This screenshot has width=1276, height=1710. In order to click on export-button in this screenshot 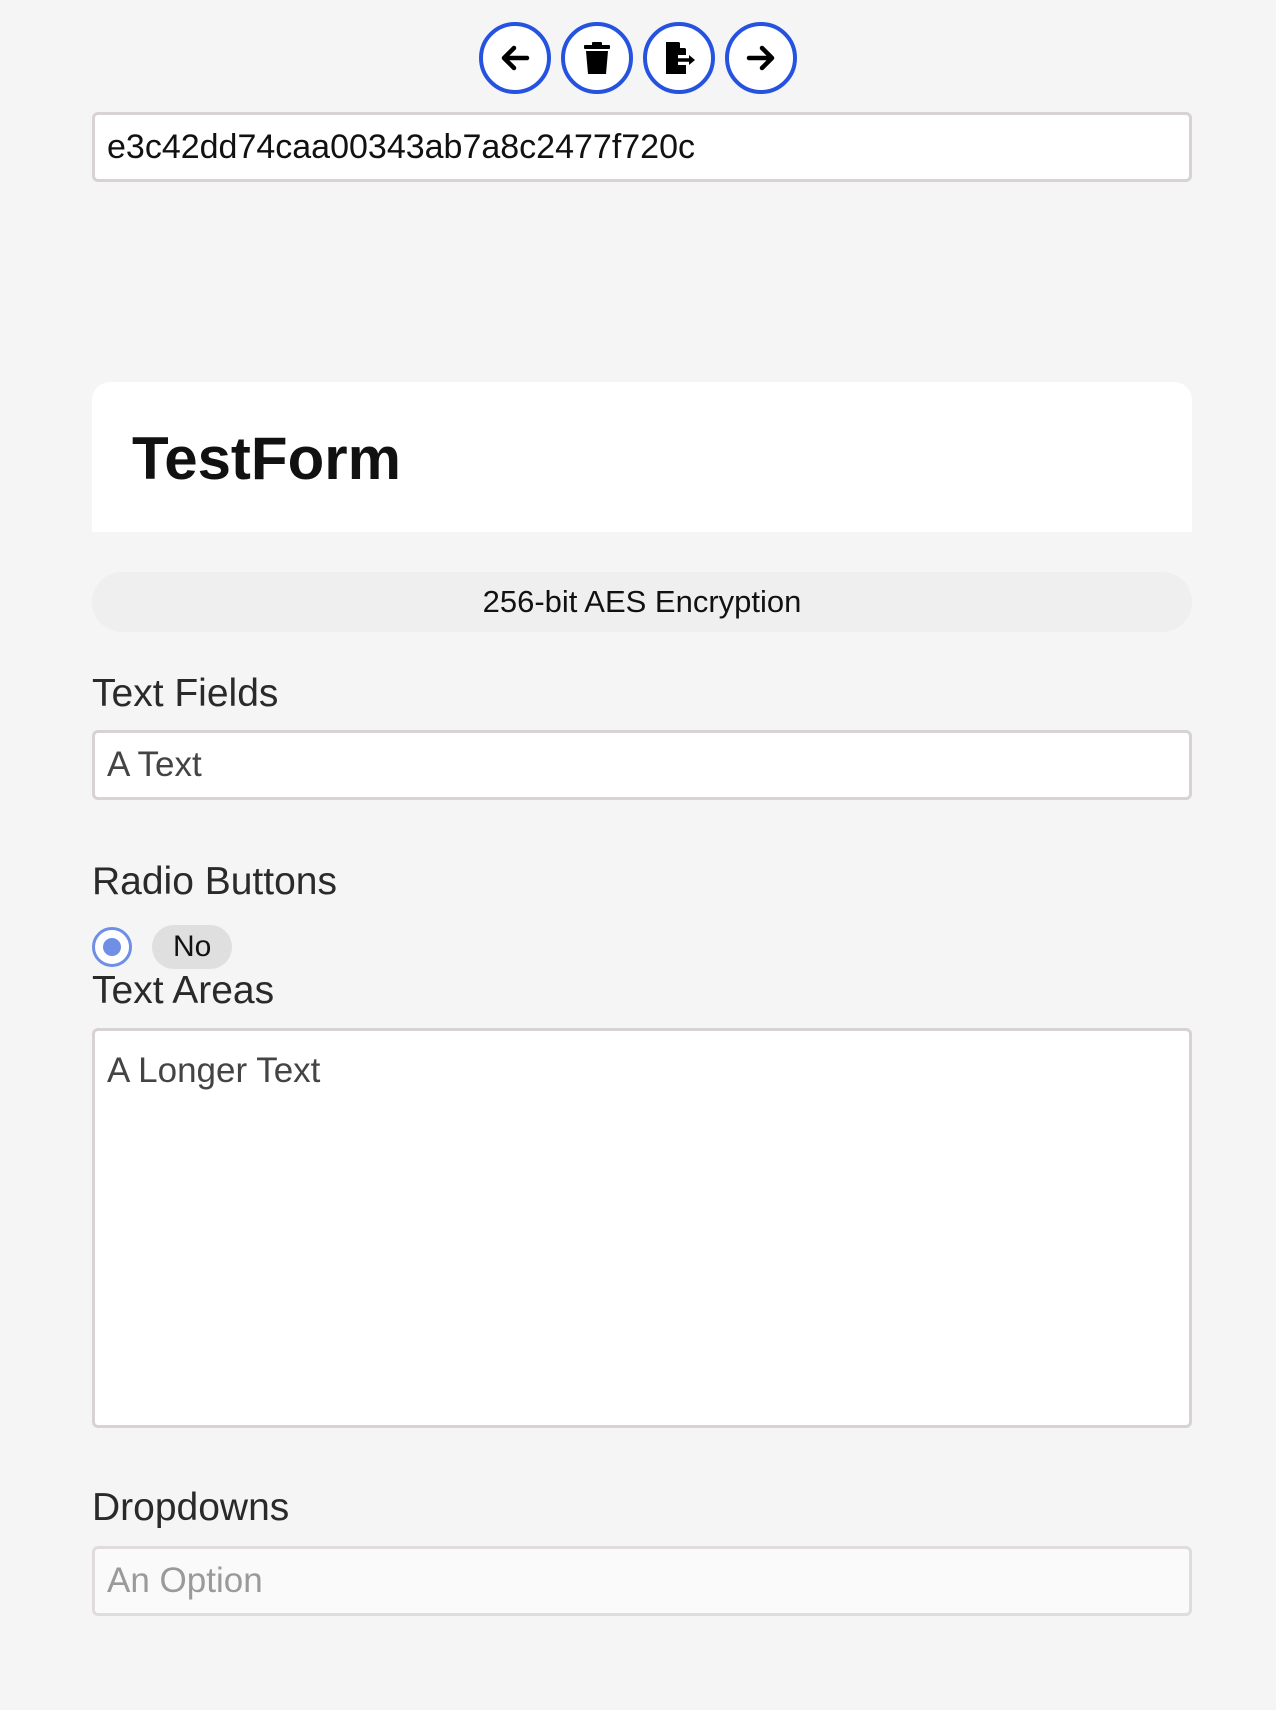, I will do `click(679, 58)`.